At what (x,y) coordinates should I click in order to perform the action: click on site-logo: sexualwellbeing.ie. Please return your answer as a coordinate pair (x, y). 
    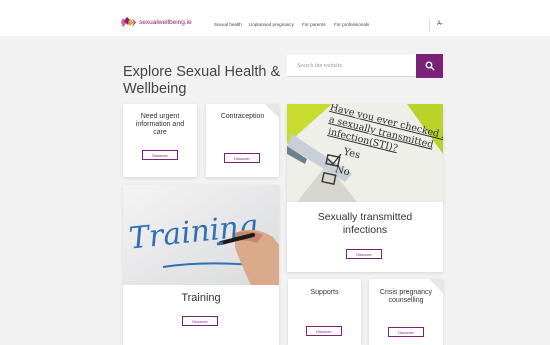
    Looking at the image, I should click on (156, 22).